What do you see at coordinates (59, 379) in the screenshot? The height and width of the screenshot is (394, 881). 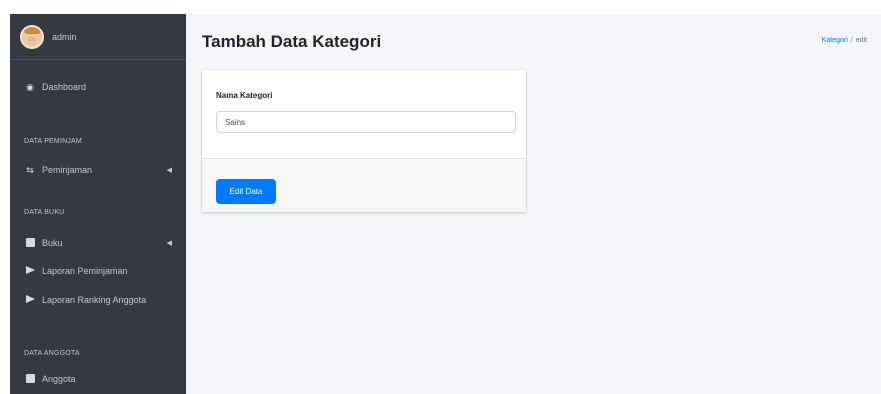 I see `sidebar-item-label: Anggota` at bounding box center [59, 379].